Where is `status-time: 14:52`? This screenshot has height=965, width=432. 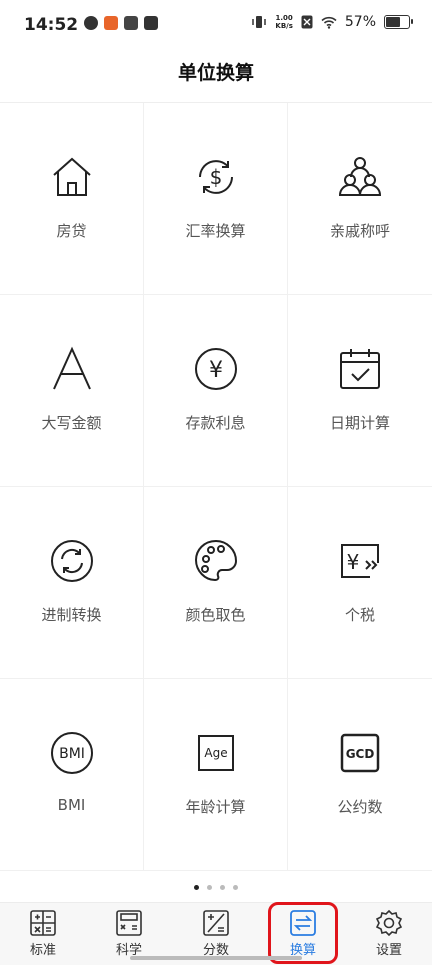 status-time: 14:52 is located at coordinates (51, 25).